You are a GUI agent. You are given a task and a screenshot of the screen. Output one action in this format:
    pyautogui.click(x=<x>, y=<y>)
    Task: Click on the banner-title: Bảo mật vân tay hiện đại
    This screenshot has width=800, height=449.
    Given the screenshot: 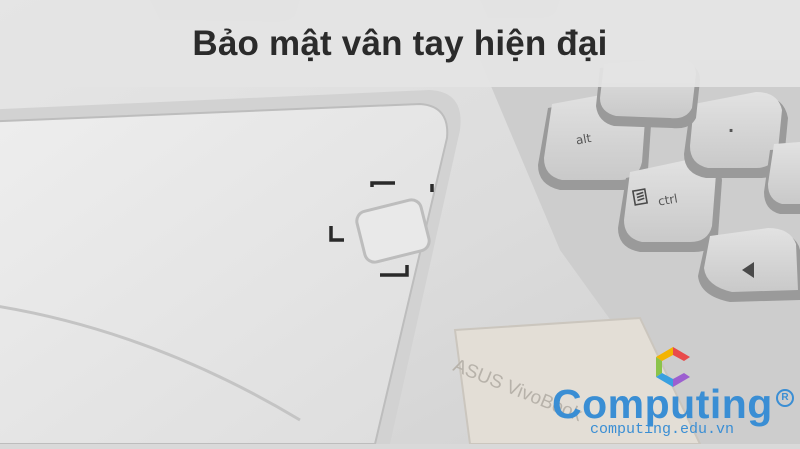 What is the action you would take?
    pyautogui.click(x=400, y=43)
    